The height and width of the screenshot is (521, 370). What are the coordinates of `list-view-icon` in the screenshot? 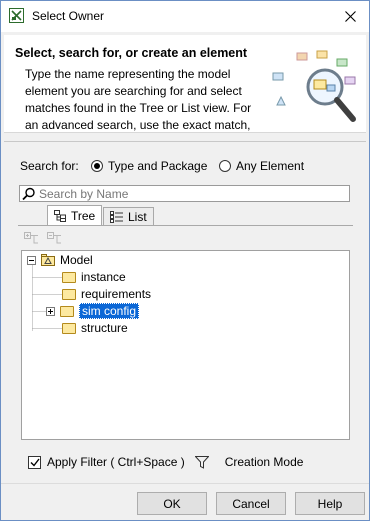 It's located at (116, 216).